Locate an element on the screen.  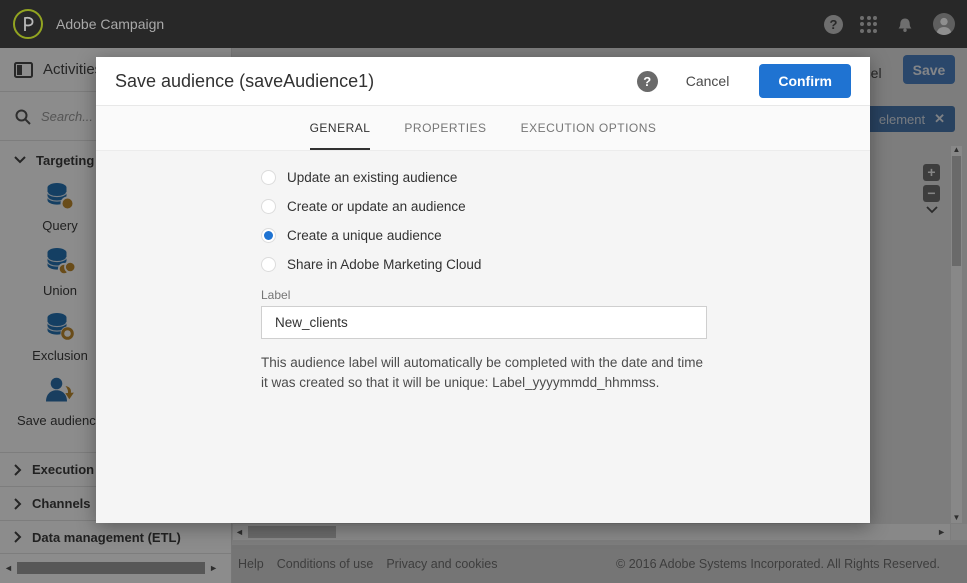
audience-label-input is located at coordinates (484, 322).